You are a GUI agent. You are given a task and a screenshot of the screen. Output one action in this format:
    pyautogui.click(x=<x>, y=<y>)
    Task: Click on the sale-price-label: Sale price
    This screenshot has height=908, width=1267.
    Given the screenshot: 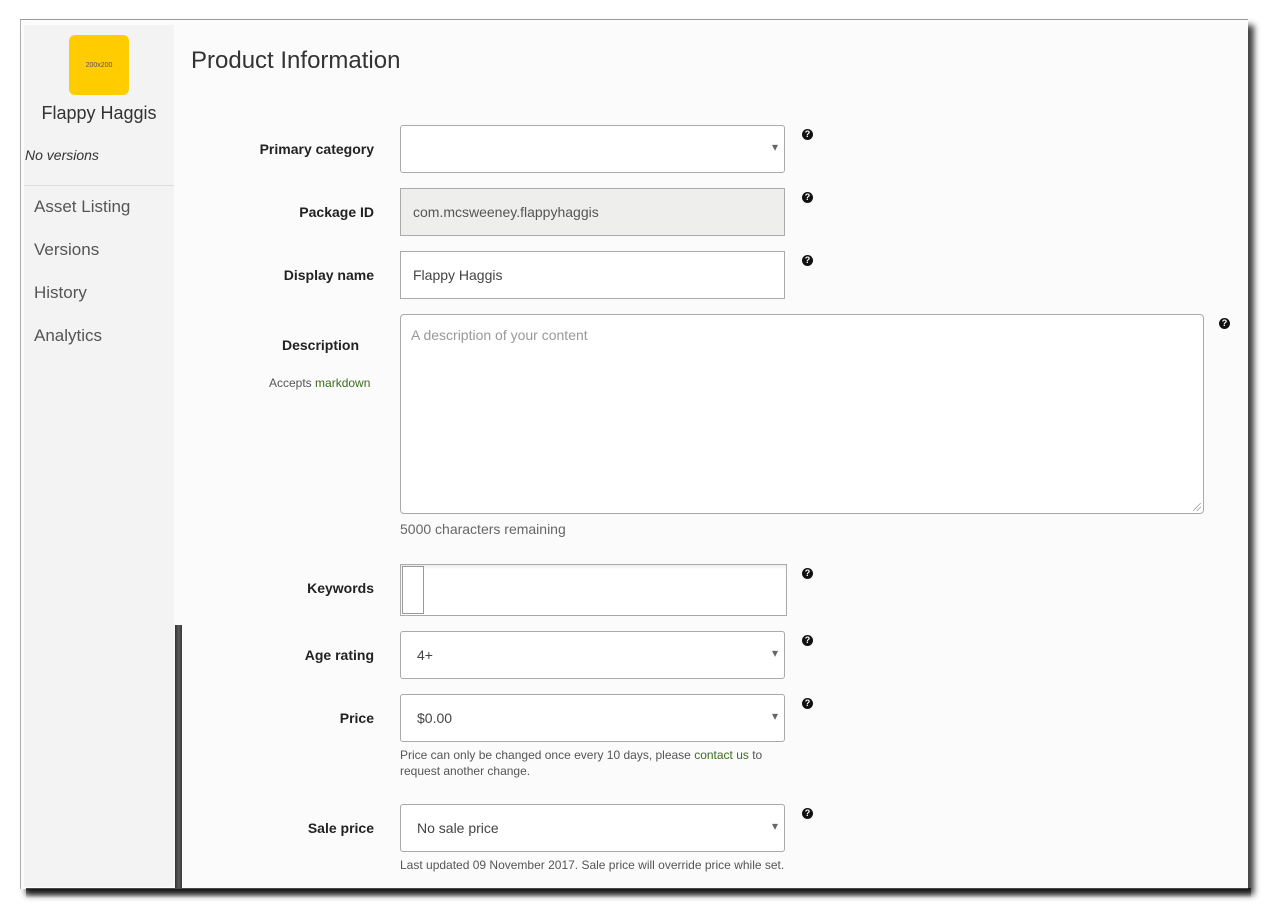 What is the action you would take?
    pyautogui.click(x=340, y=828)
    